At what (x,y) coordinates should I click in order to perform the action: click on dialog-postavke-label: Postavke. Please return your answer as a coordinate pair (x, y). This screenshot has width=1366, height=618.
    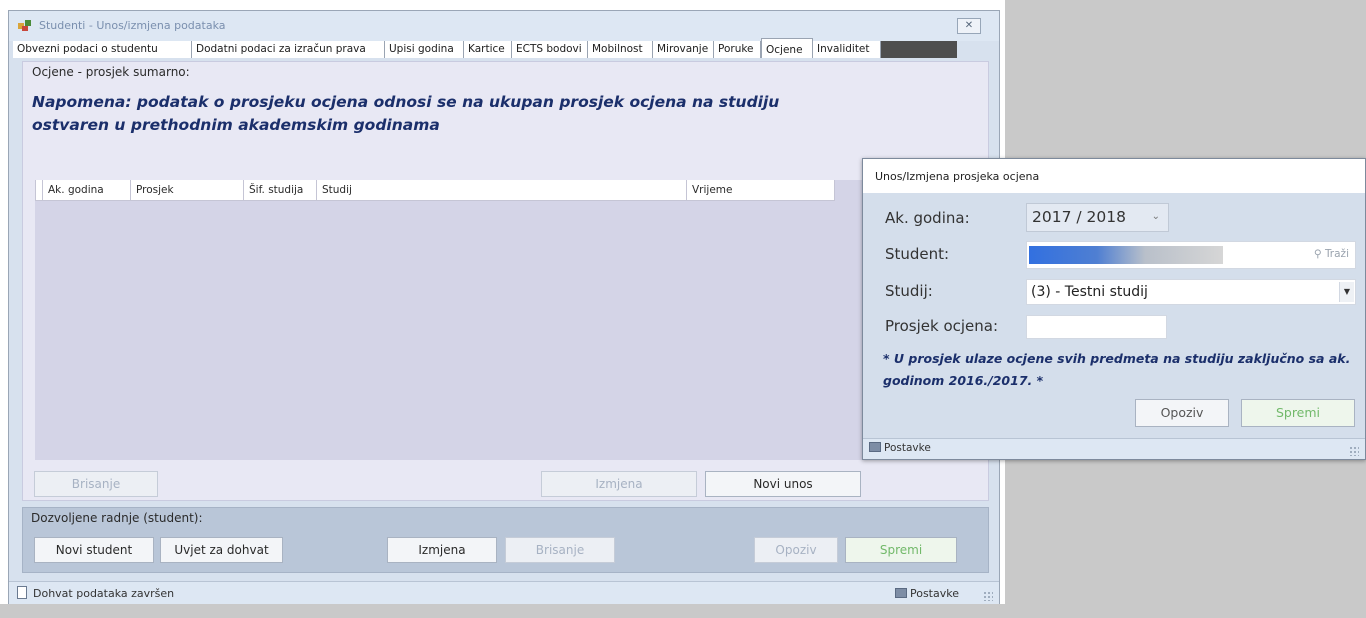
    Looking at the image, I should click on (907, 448).